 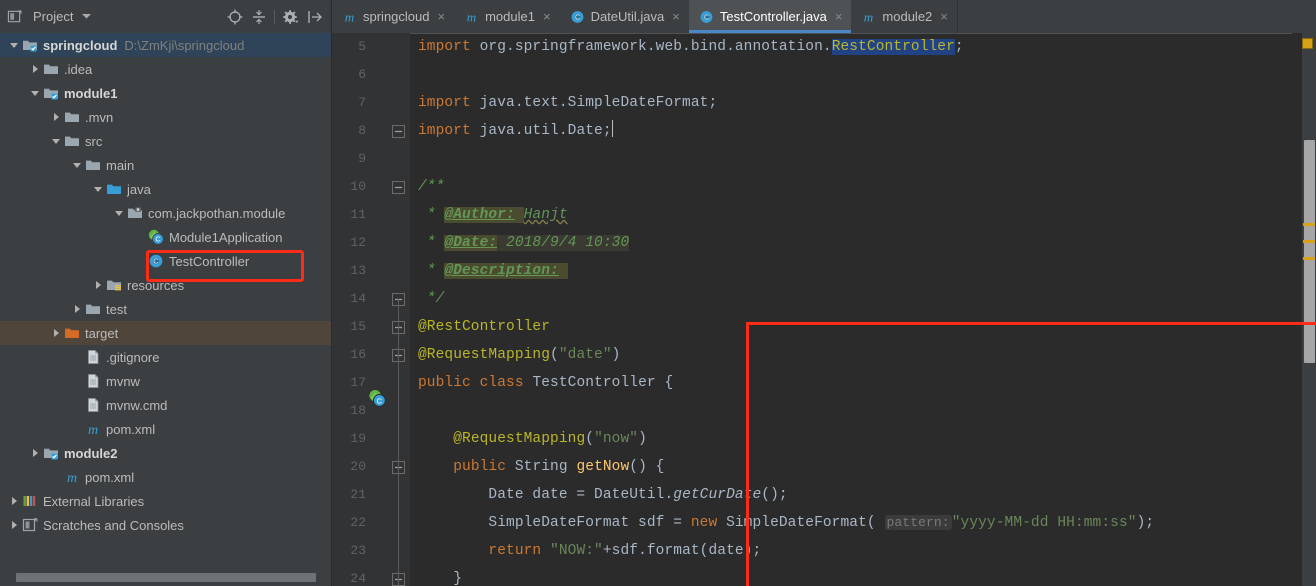 I want to click on tree-node-label: mvnw, so click(x=123, y=381).